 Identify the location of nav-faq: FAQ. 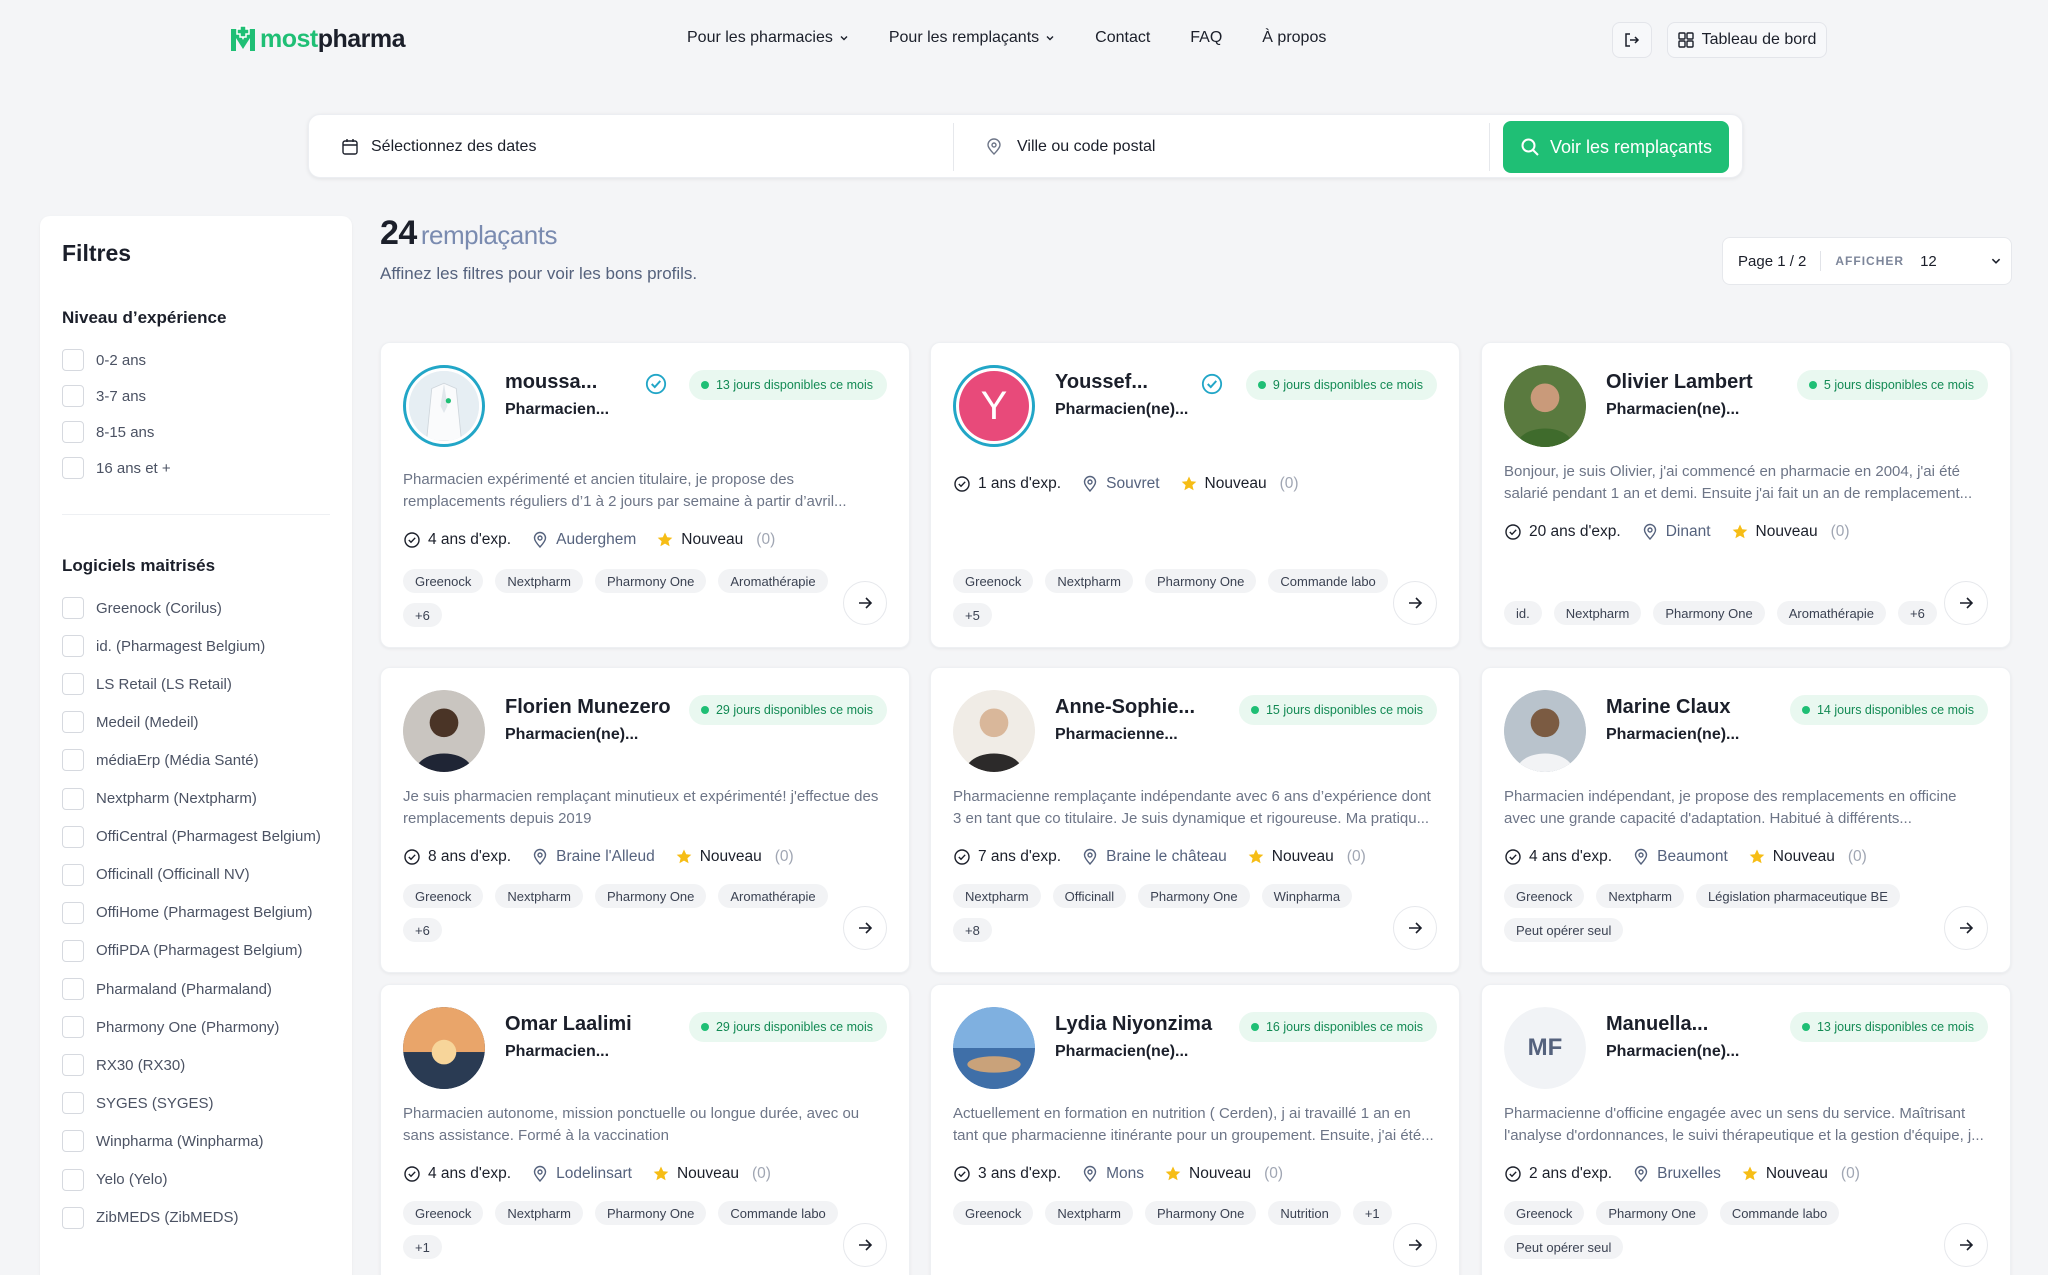
(1206, 38).